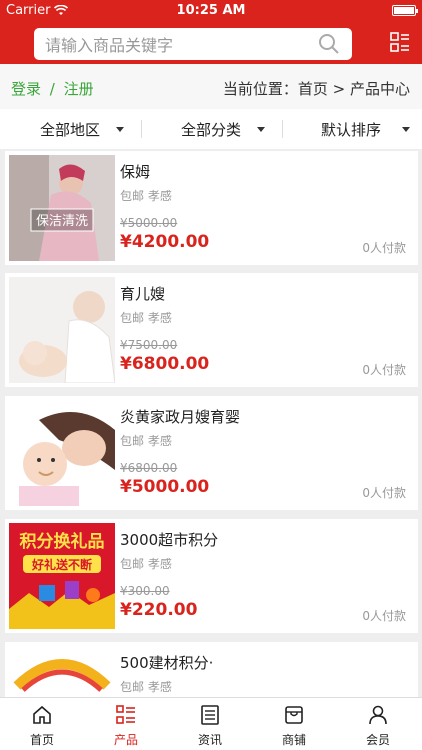  I want to click on product-name: 500建材积分·, so click(167, 663).